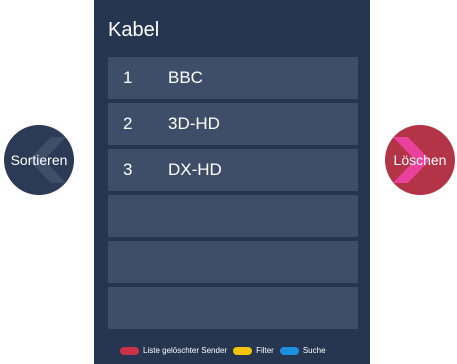 The height and width of the screenshot is (364, 457). What do you see at coordinates (194, 123) in the screenshot?
I see `channel-name: 3D-HD` at bounding box center [194, 123].